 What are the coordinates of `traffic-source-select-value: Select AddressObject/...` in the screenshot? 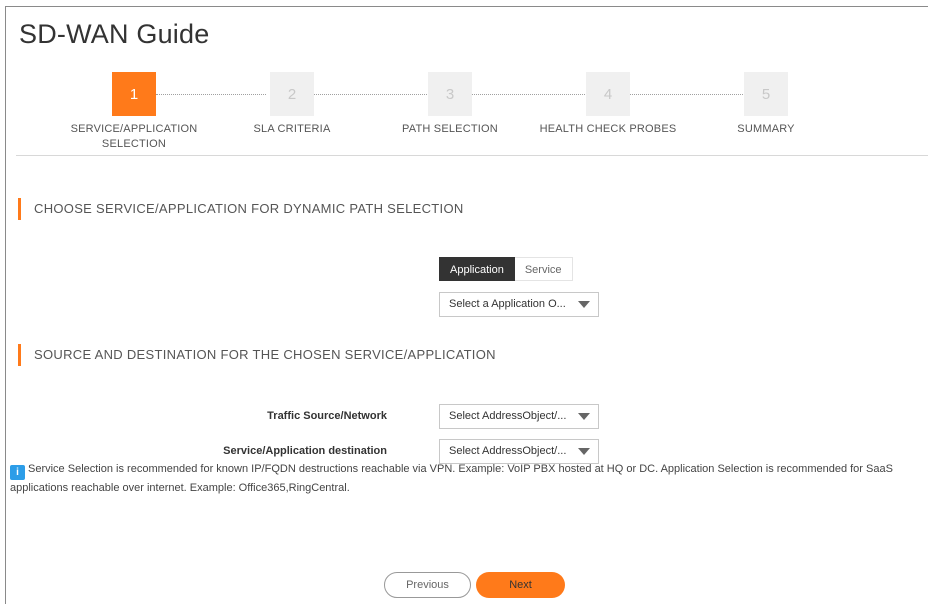 It's located at (508, 416).